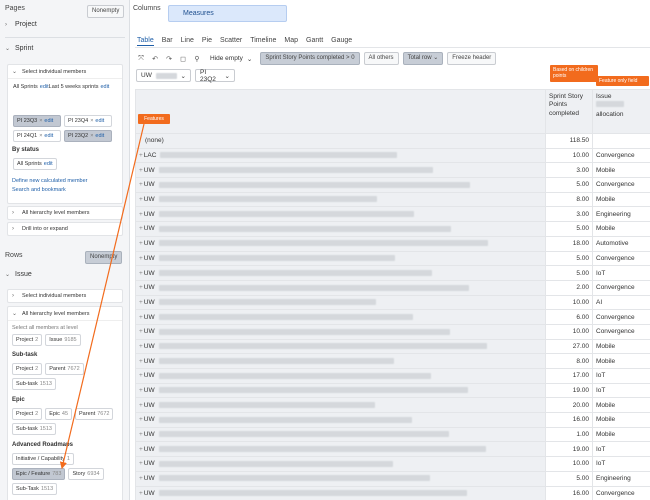  What do you see at coordinates (621, 302) in the screenshot?
I see `allocation-cell: AI` at bounding box center [621, 302].